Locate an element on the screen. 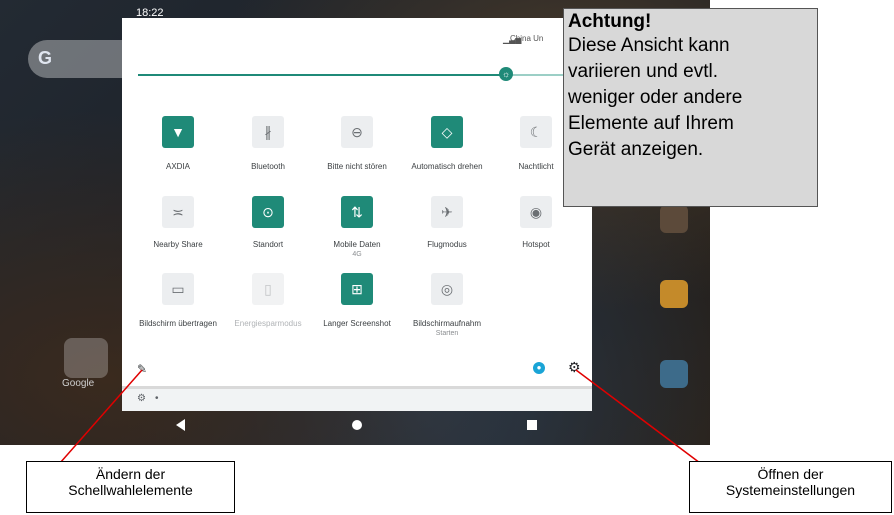 Image resolution: width=894 pixels, height=515 pixels. google-apps-folder is located at coordinates (86, 358).